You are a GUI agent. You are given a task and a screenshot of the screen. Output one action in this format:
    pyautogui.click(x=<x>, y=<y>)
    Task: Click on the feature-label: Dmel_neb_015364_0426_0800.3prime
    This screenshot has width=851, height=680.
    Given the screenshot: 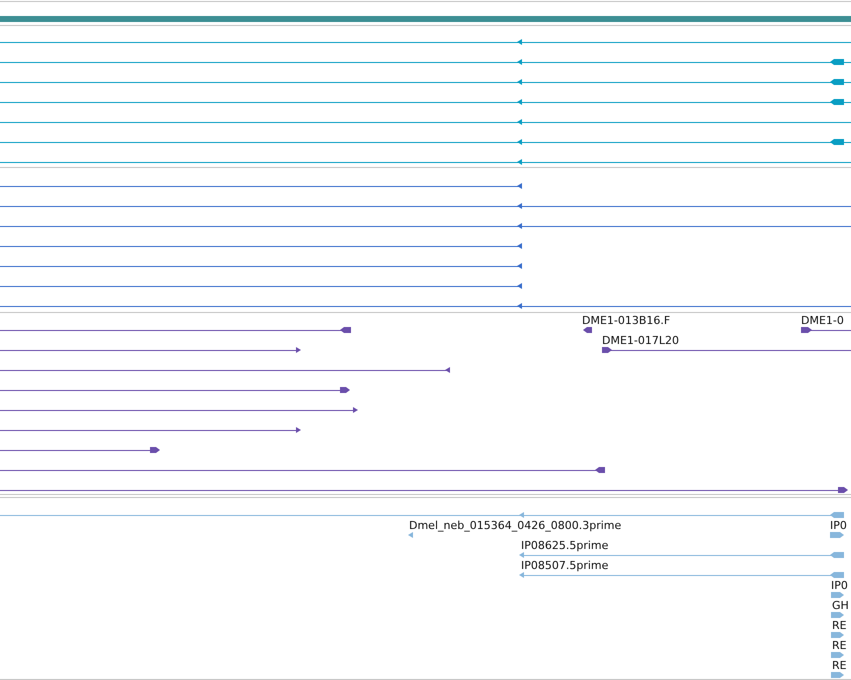 What is the action you would take?
    pyautogui.click(x=515, y=525)
    